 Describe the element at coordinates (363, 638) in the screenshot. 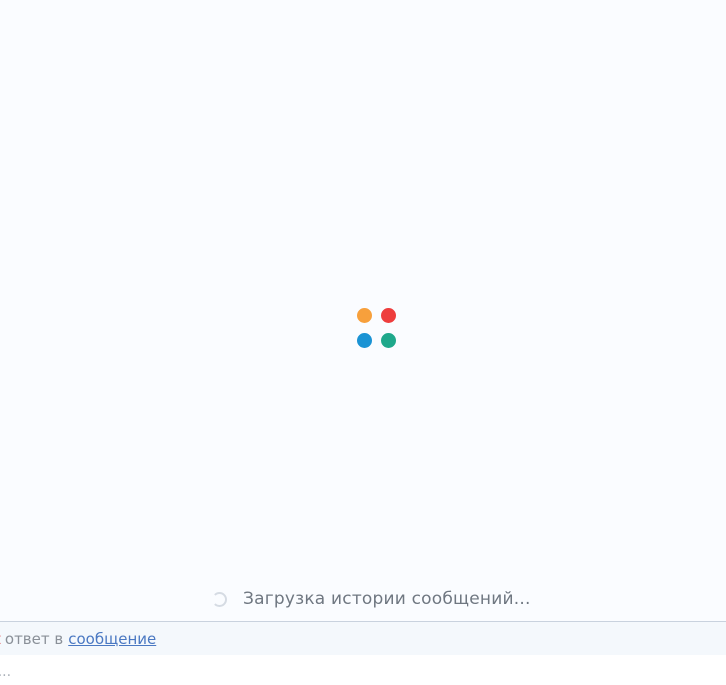

I see `reply-context-bar: t ответ в сообщение` at that location.